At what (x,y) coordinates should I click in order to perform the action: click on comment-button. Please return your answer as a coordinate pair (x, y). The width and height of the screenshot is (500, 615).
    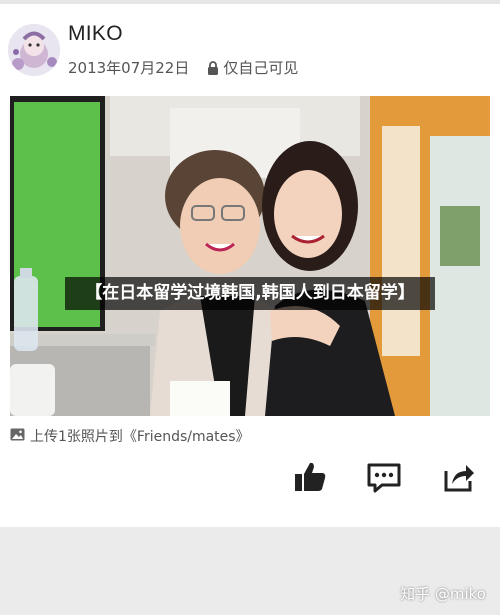
    Looking at the image, I should click on (384, 477).